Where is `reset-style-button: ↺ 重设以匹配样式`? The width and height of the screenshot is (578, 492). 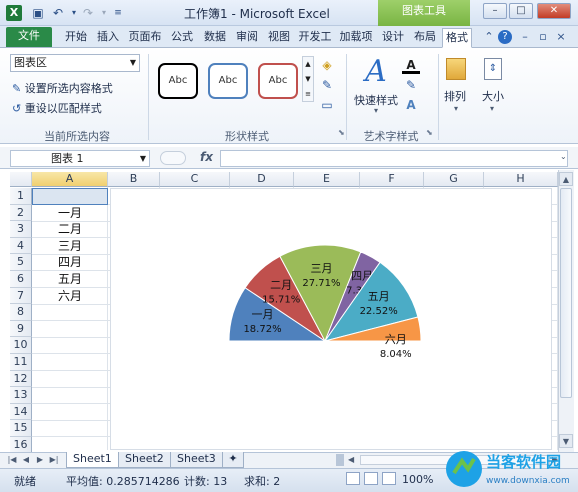
reset-style-button: ↺ 重设以匹配样式 is located at coordinates (57, 108).